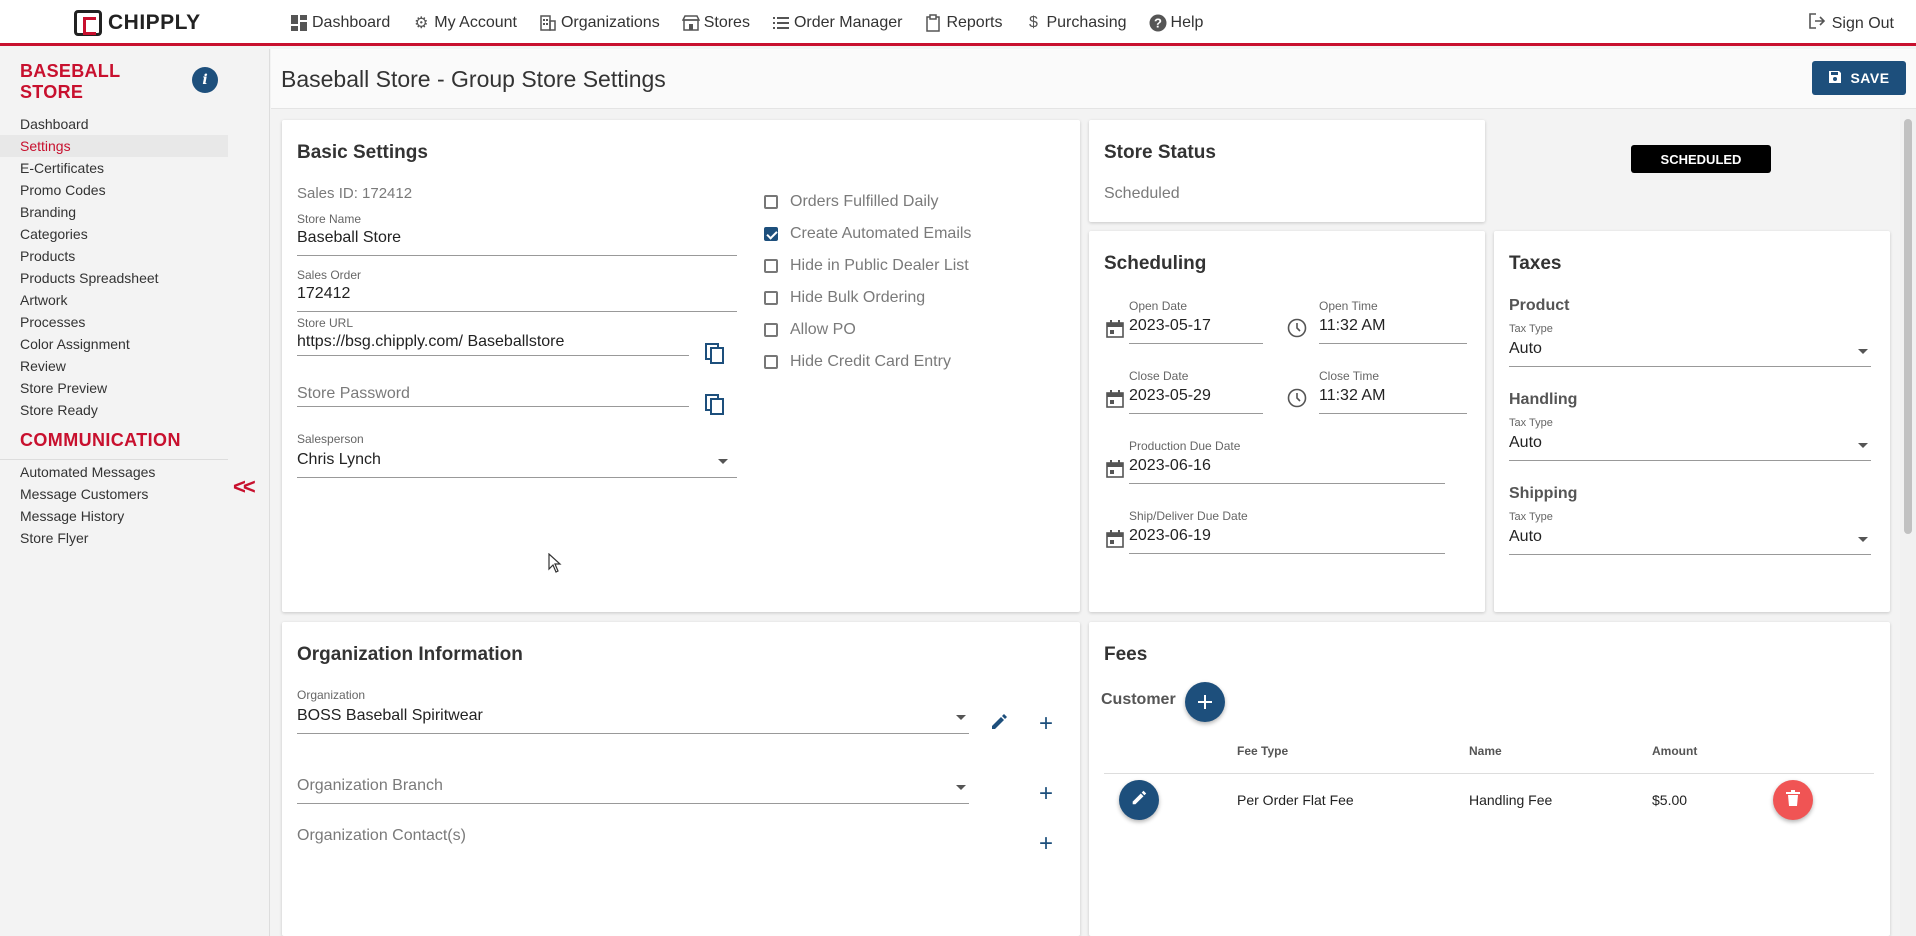 This screenshot has height=936, width=1916. Describe the element at coordinates (1863, 445) in the screenshot. I see `handling-tax-dropdown-icon` at that location.